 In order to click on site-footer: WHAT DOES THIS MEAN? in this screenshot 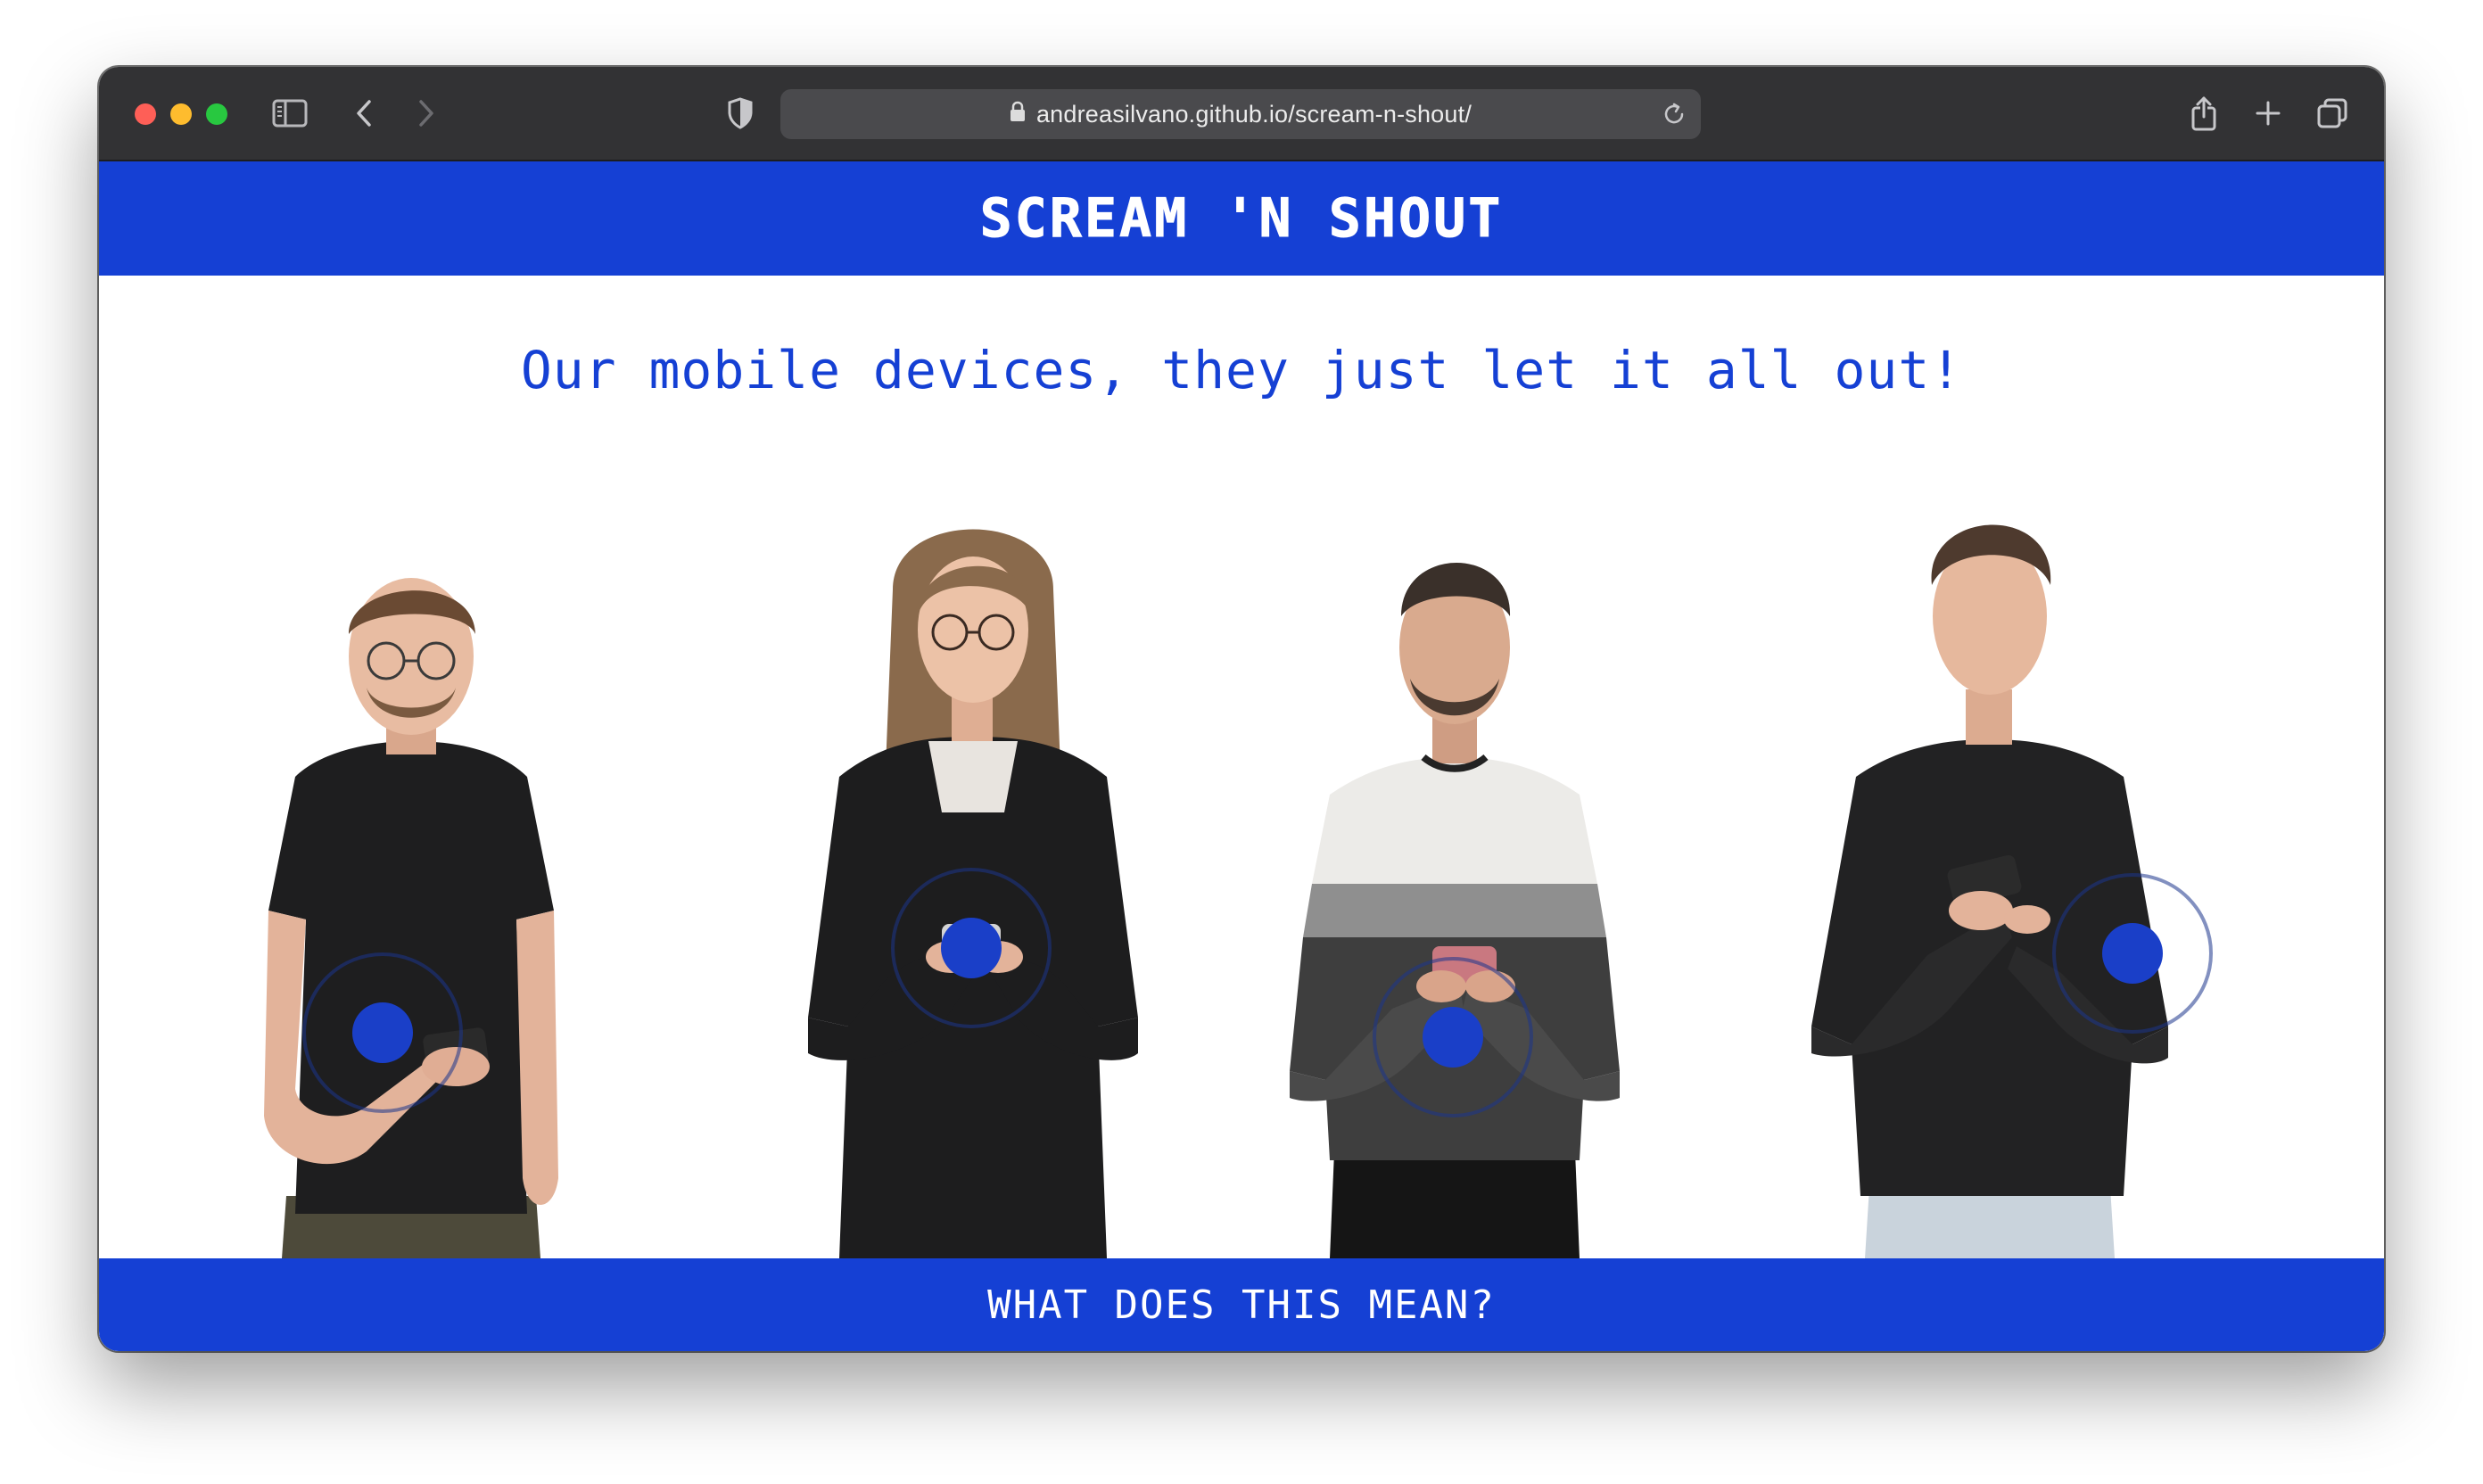, I will do `click(1241, 1305)`.